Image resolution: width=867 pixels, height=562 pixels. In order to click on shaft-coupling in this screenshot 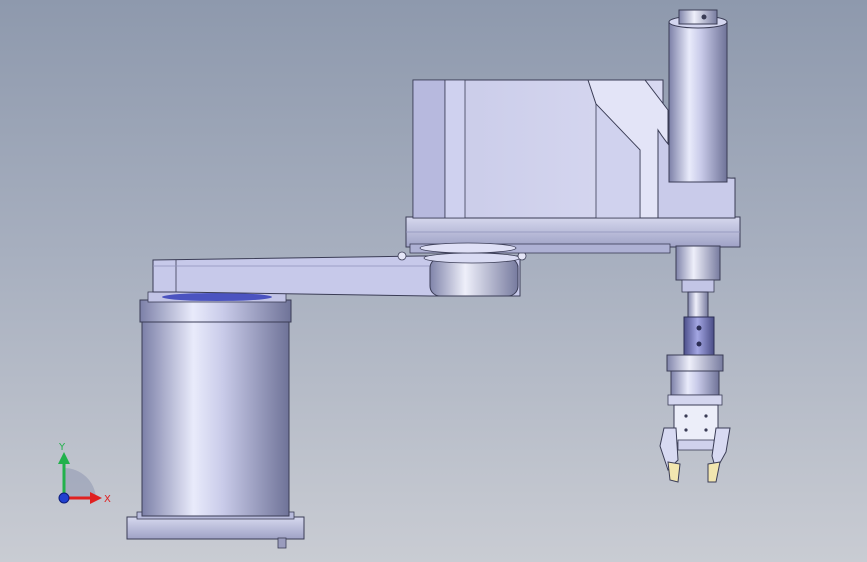, I will do `click(699, 337)`.